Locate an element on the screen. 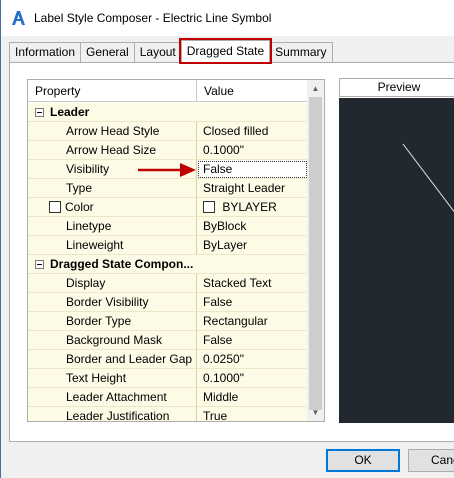 The height and width of the screenshot is (478, 454). tab-layout: Layout is located at coordinates (157, 52).